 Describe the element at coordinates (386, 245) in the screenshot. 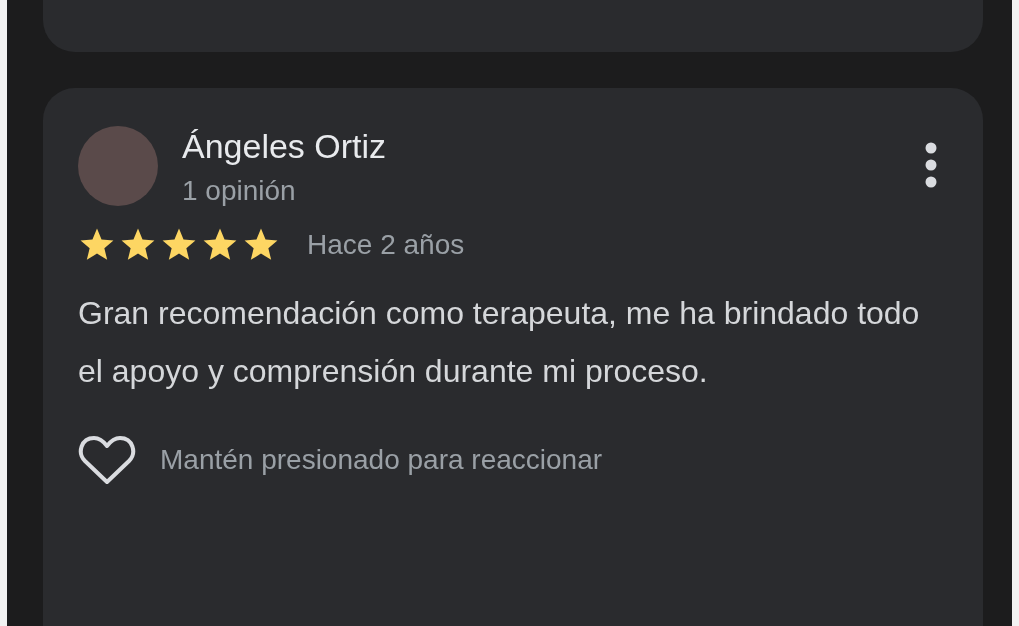

I see `review-date: Hace 2 años` at that location.